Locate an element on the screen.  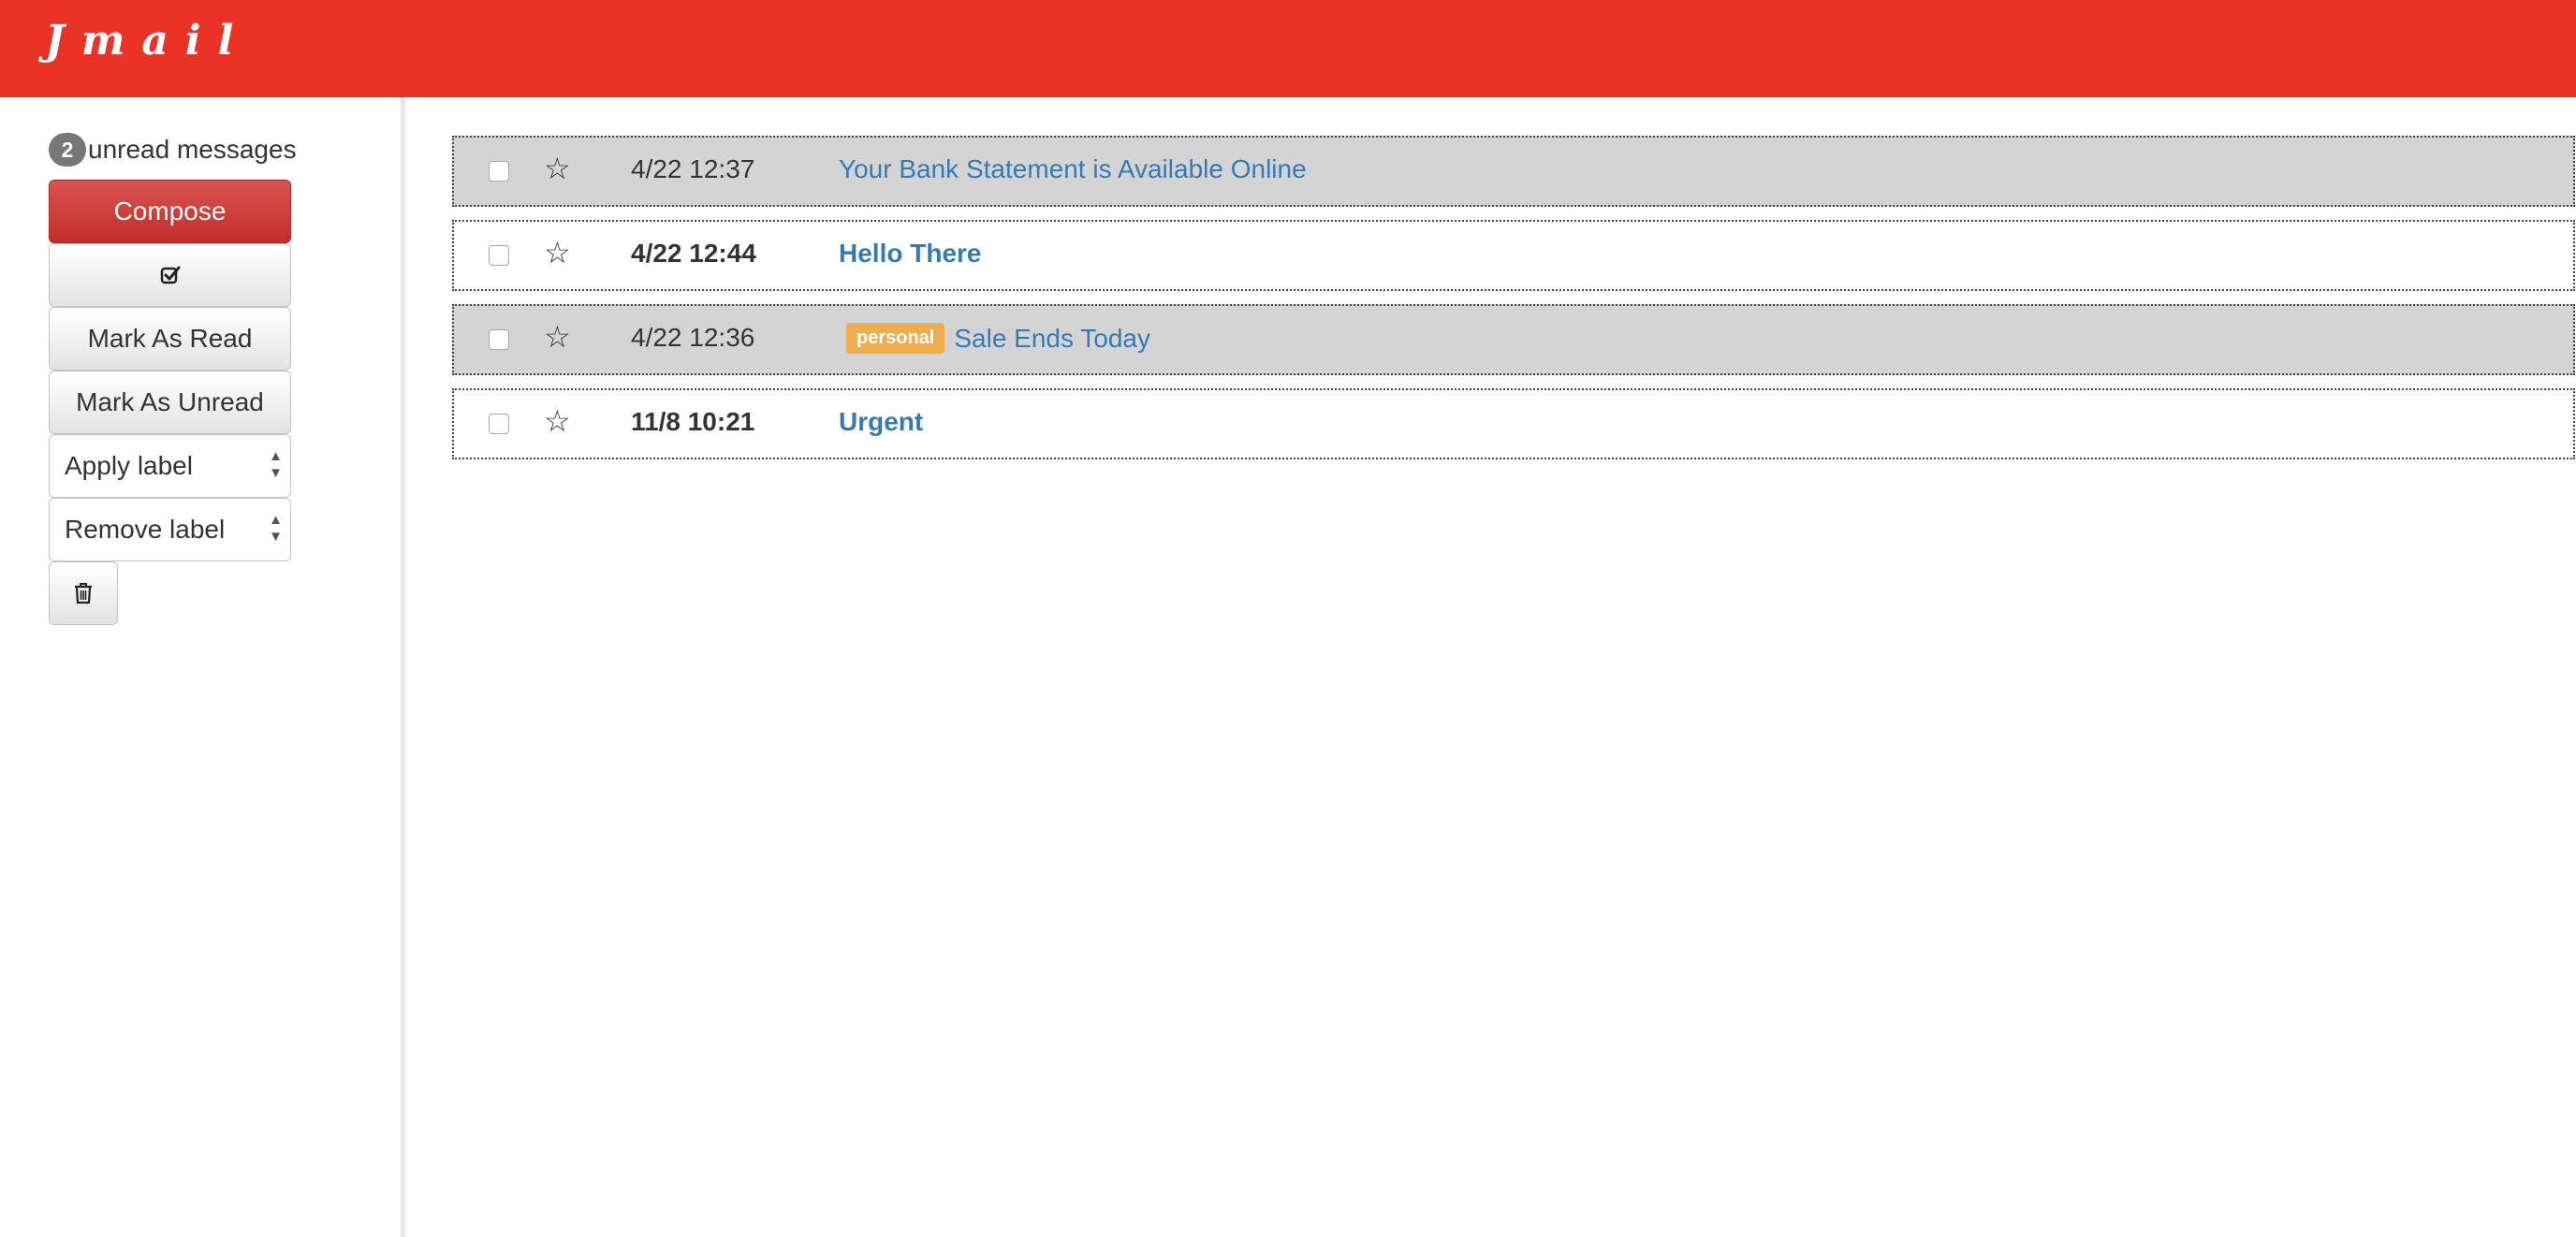
message-date: 4/22 12:36 is located at coordinates (693, 337).